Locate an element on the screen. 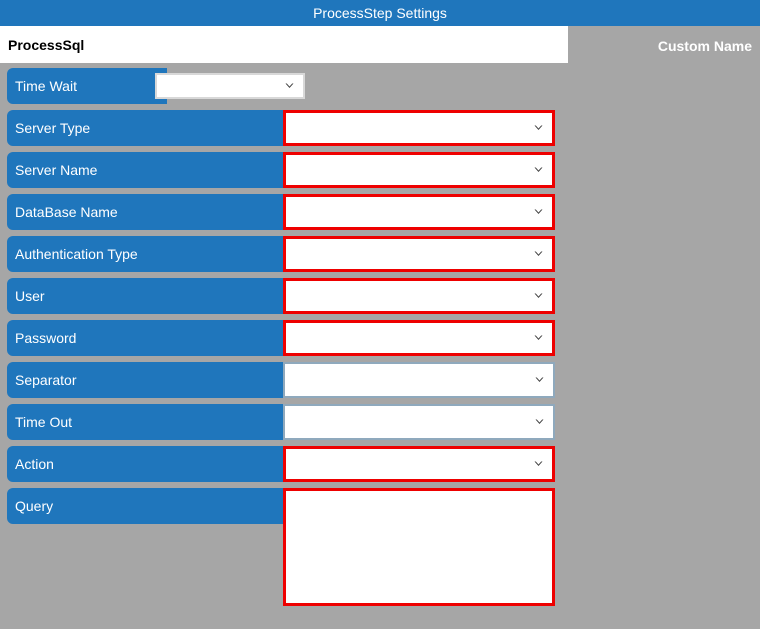 This screenshot has height=629, width=760. query-textarea-input is located at coordinates (419, 547).